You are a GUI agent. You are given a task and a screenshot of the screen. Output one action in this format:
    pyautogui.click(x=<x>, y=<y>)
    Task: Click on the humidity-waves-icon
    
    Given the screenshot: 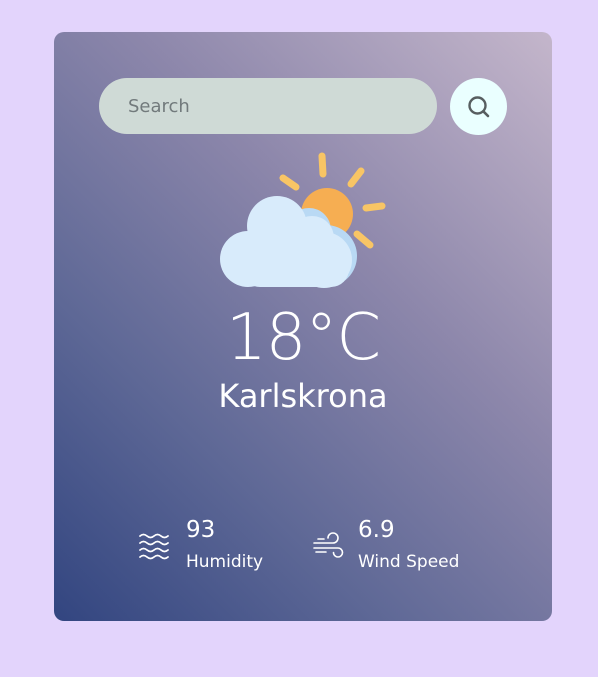 What is the action you would take?
    pyautogui.click(x=154, y=546)
    